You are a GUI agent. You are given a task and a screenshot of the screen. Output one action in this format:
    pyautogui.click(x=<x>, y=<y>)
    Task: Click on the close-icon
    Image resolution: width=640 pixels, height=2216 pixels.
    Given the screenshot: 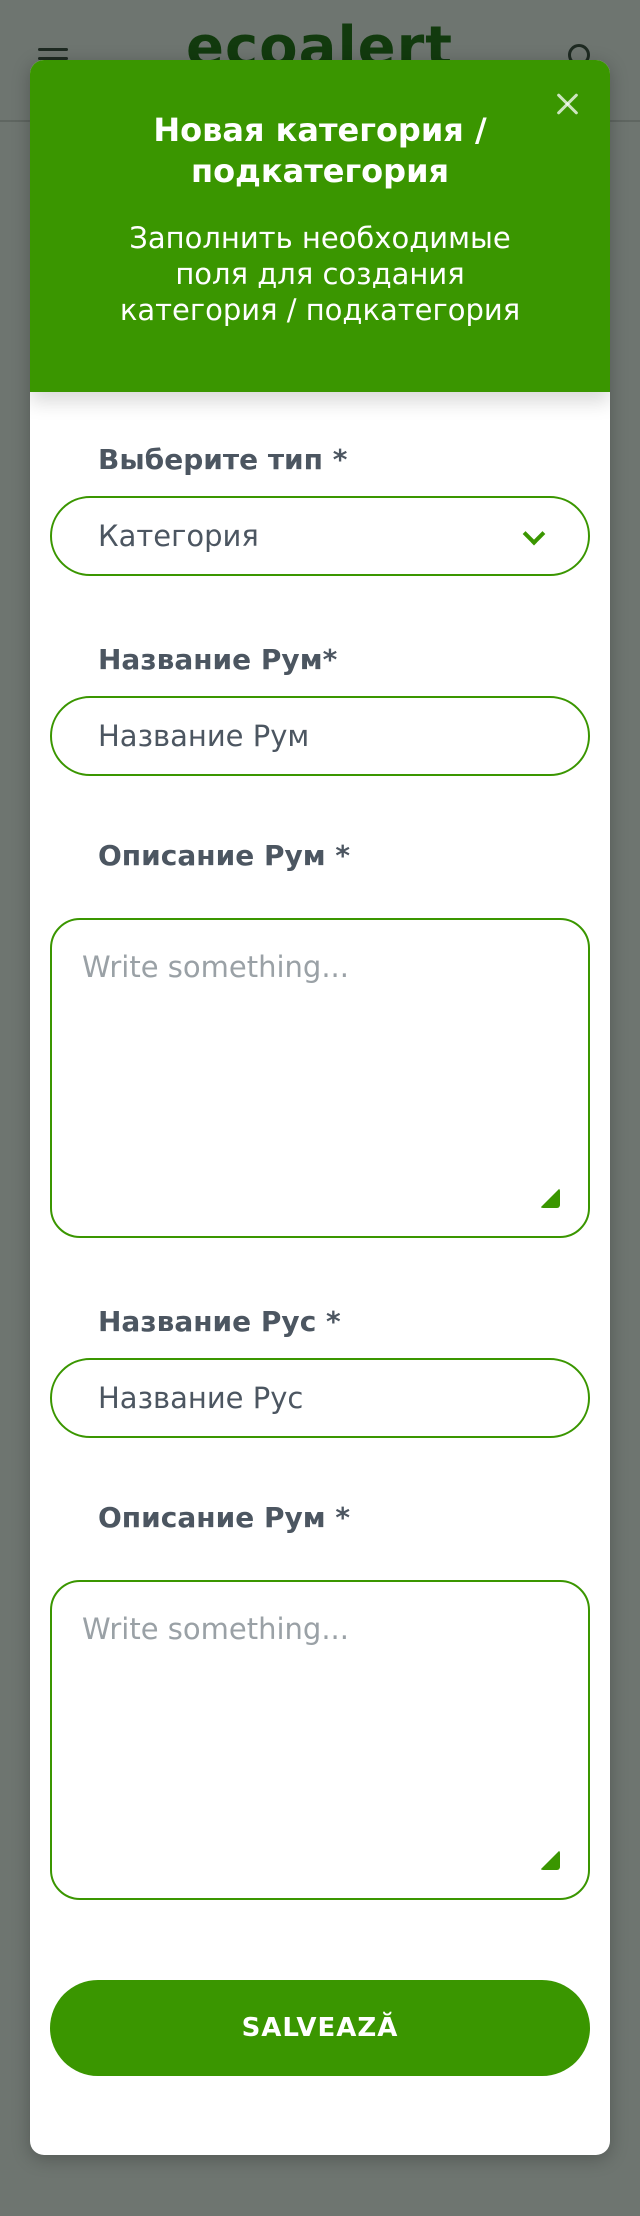 What is the action you would take?
    pyautogui.click(x=568, y=104)
    